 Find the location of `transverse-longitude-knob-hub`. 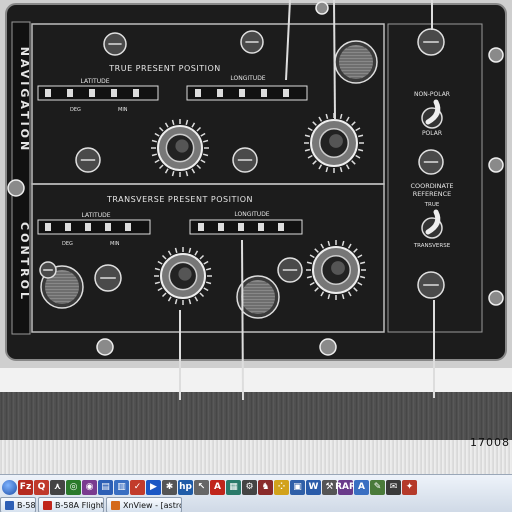

transverse-longitude-knob-hub is located at coordinates (338, 268).